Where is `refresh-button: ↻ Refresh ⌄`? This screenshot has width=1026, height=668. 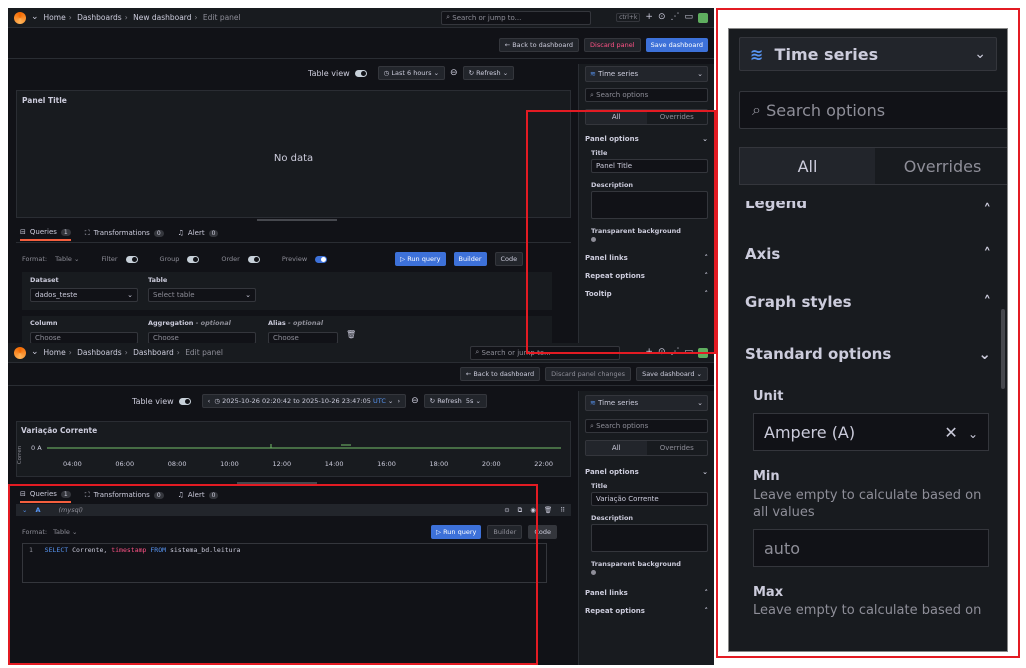 refresh-button: ↻ Refresh ⌄ is located at coordinates (488, 73).